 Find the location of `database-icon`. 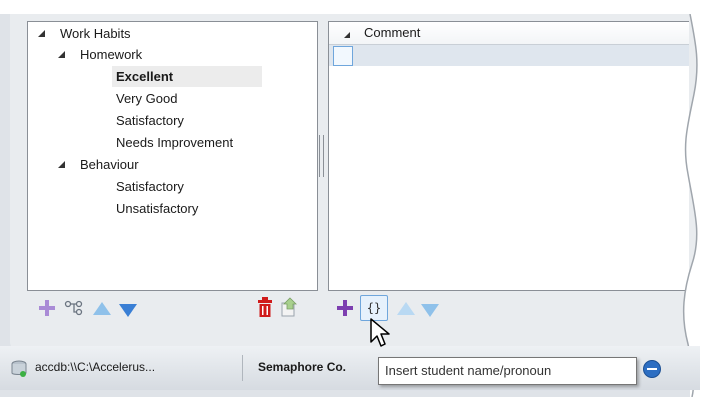

database-icon is located at coordinates (19, 369).